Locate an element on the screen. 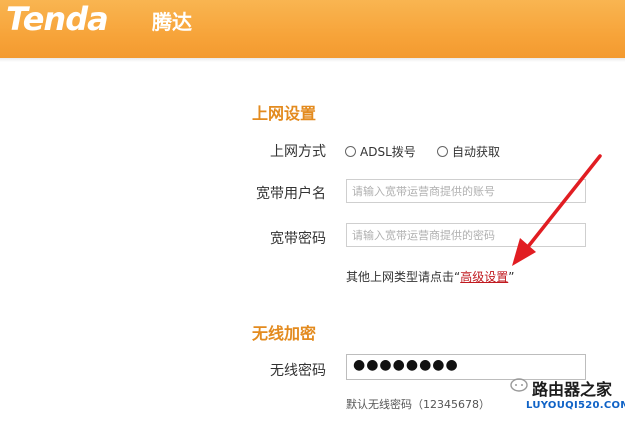 This screenshot has height=421, width=625. advanced-hint: 其他上网类型请点击“高级设置” is located at coordinates (430, 276).